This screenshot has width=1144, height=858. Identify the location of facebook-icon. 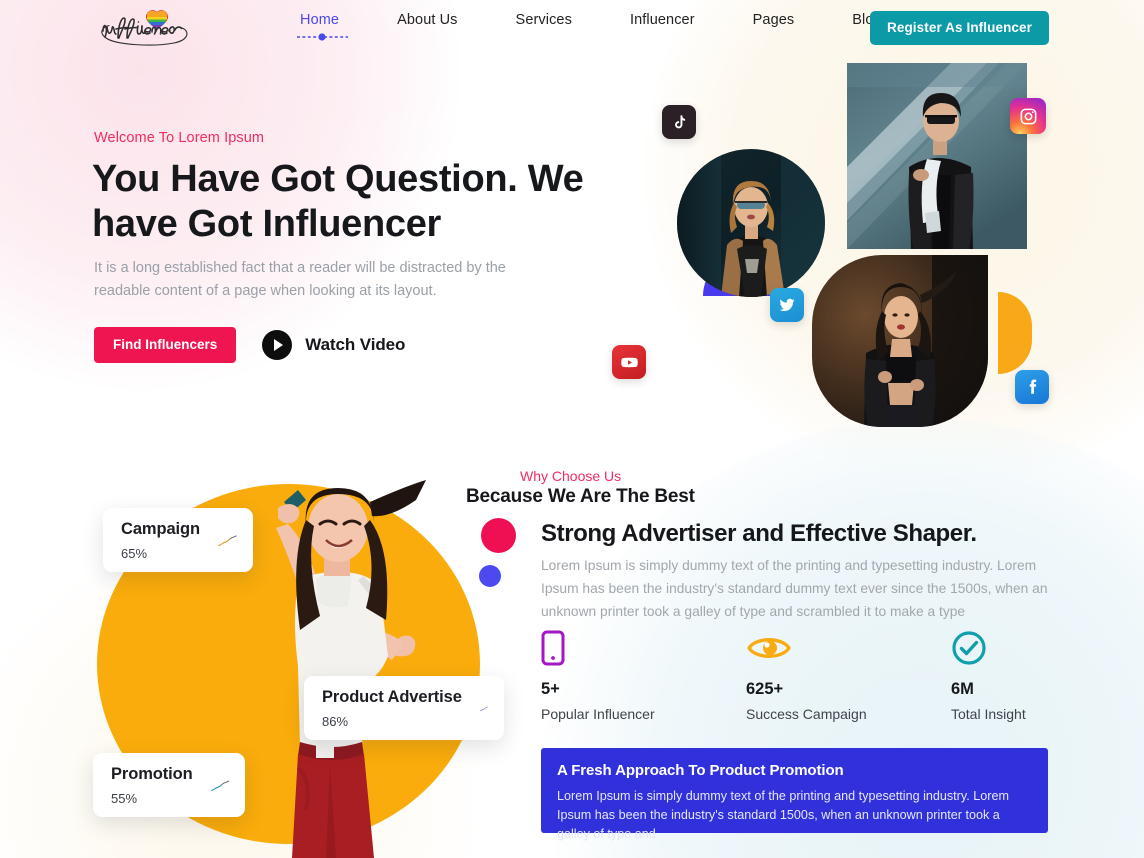
(1032, 387).